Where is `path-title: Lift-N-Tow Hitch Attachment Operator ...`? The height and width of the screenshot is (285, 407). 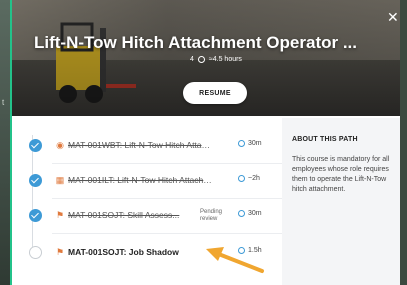
path-title: Lift-N-Tow Hitch Attachment Operator ... is located at coordinates (195, 42).